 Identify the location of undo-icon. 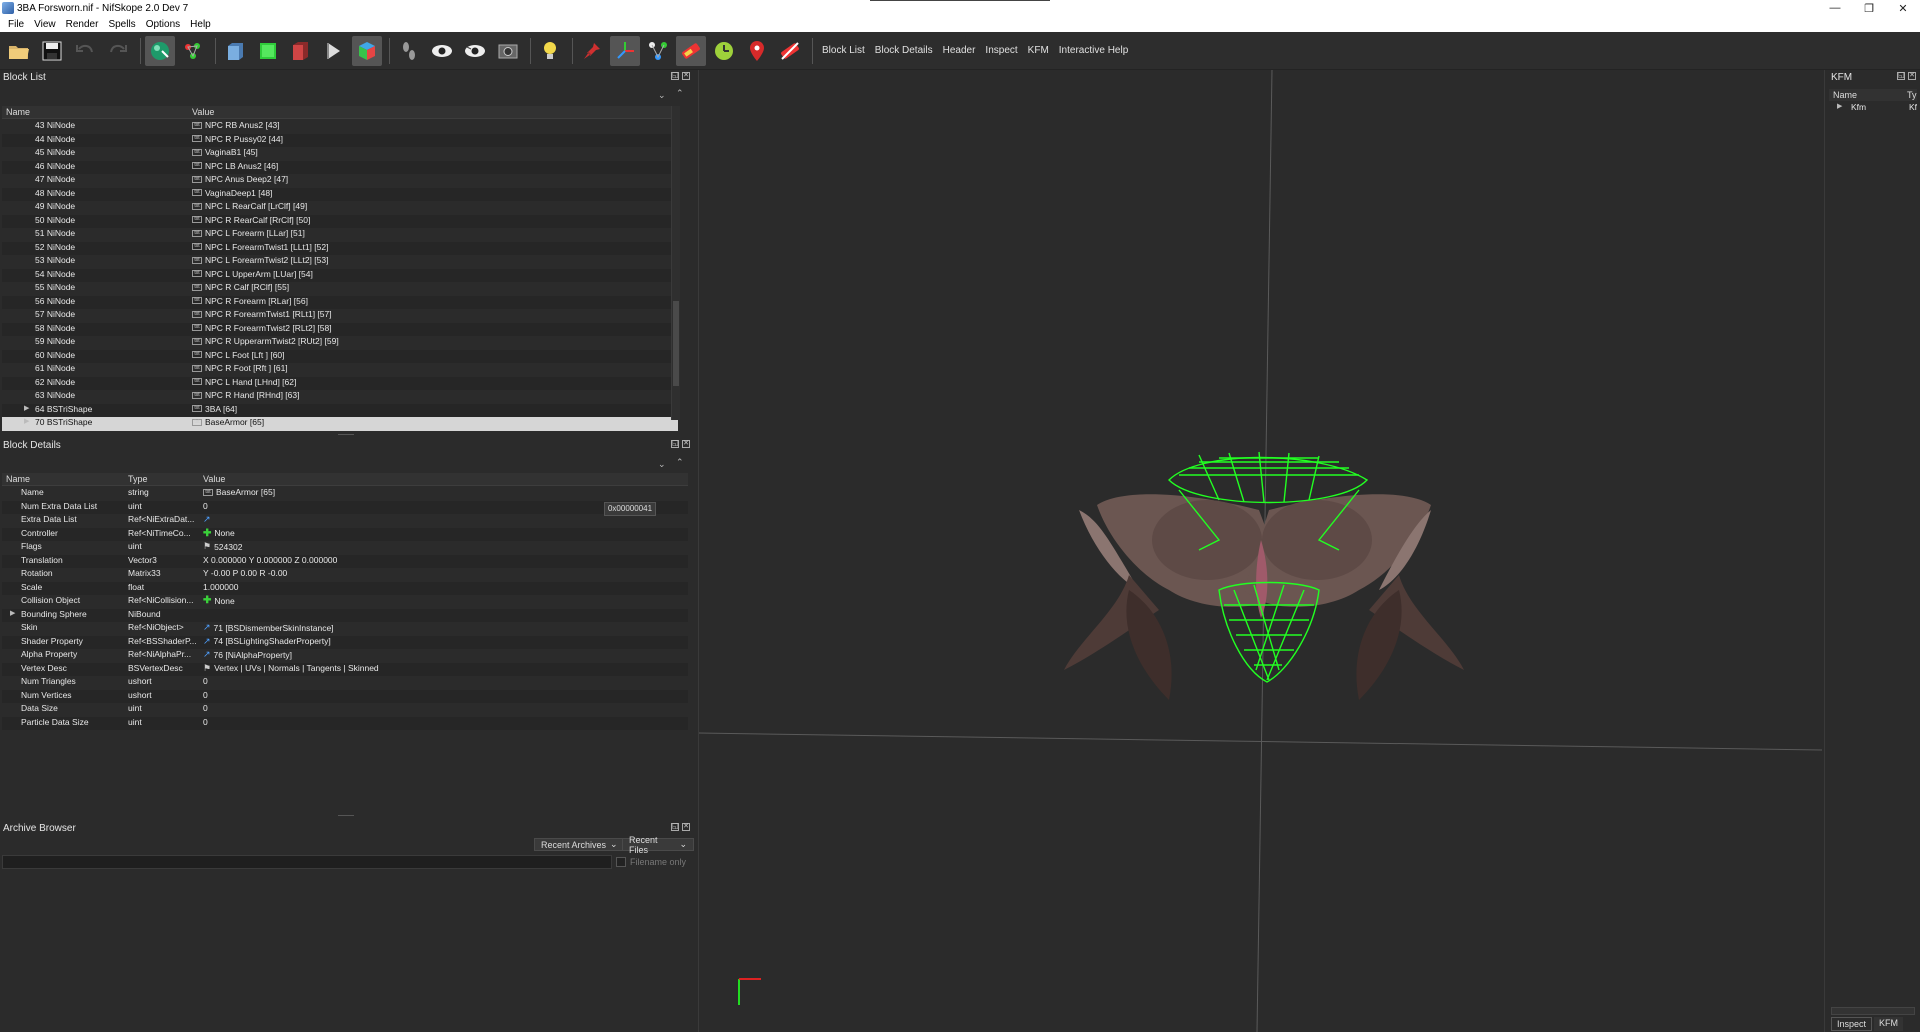
(85, 51).